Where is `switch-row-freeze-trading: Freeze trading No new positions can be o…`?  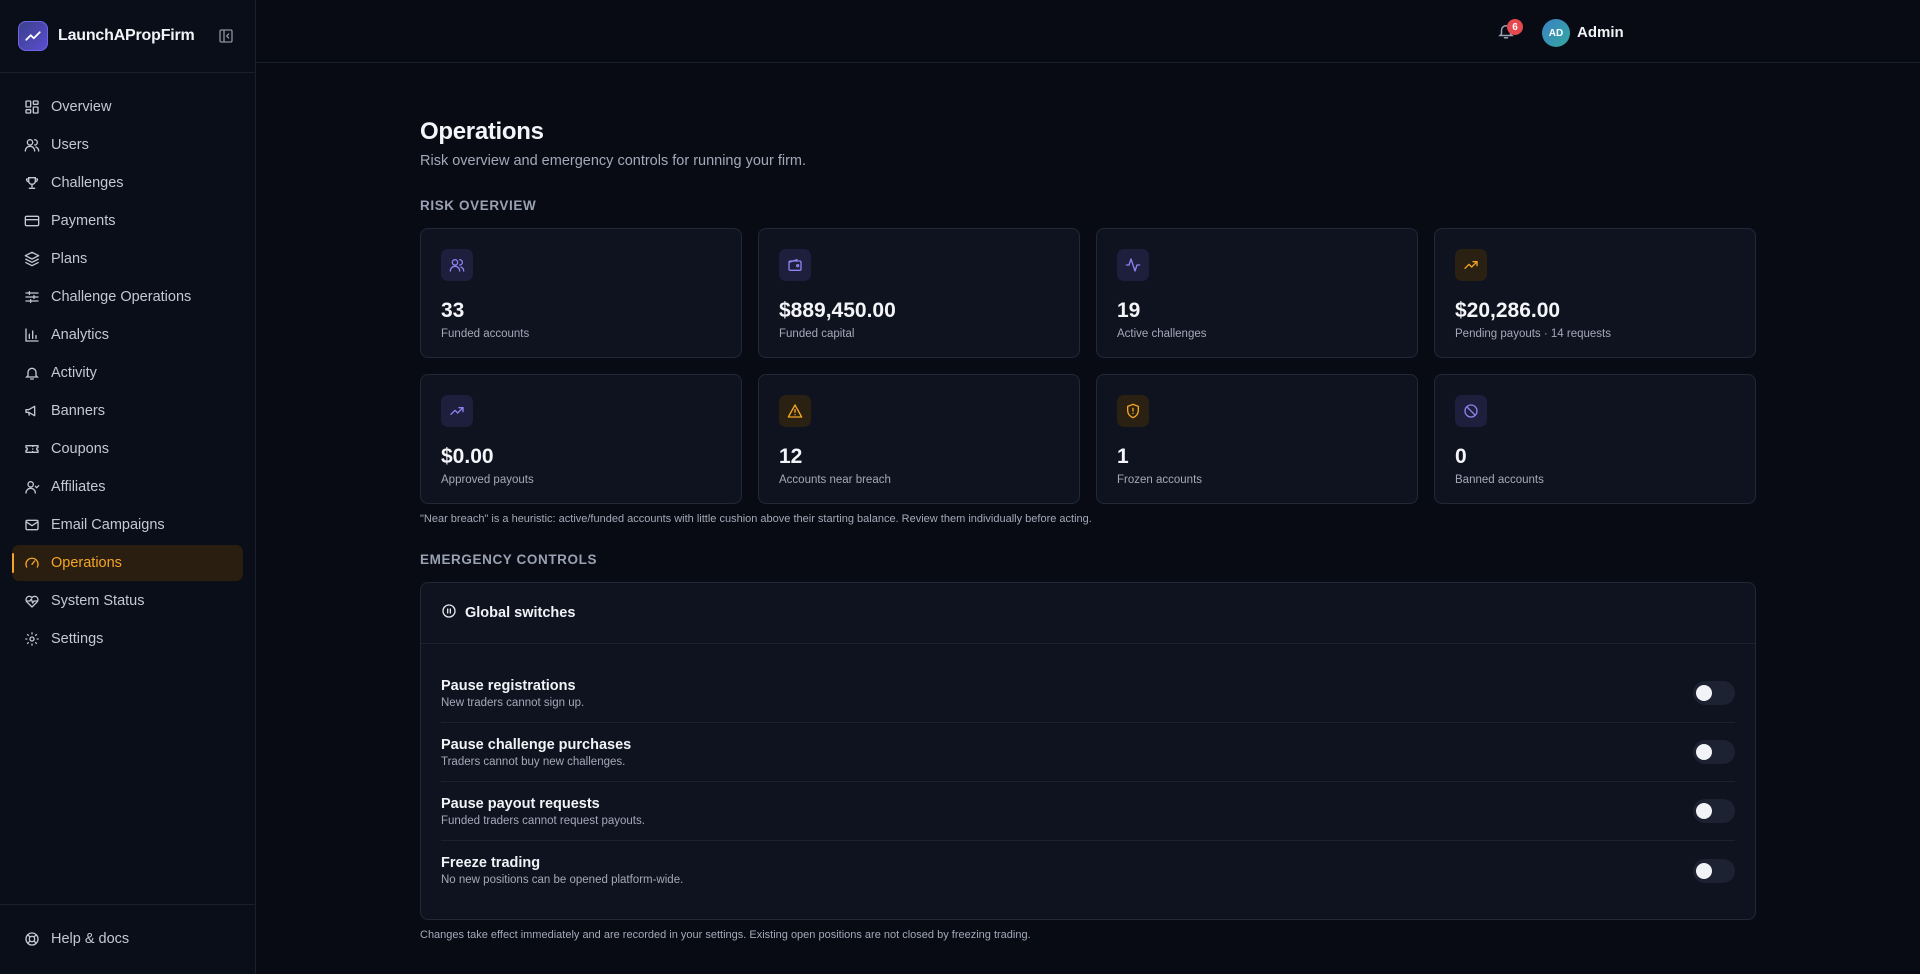
switch-row-freeze-trading: Freeze trading No new positions can be o… is located at coordinates (1088, 870).